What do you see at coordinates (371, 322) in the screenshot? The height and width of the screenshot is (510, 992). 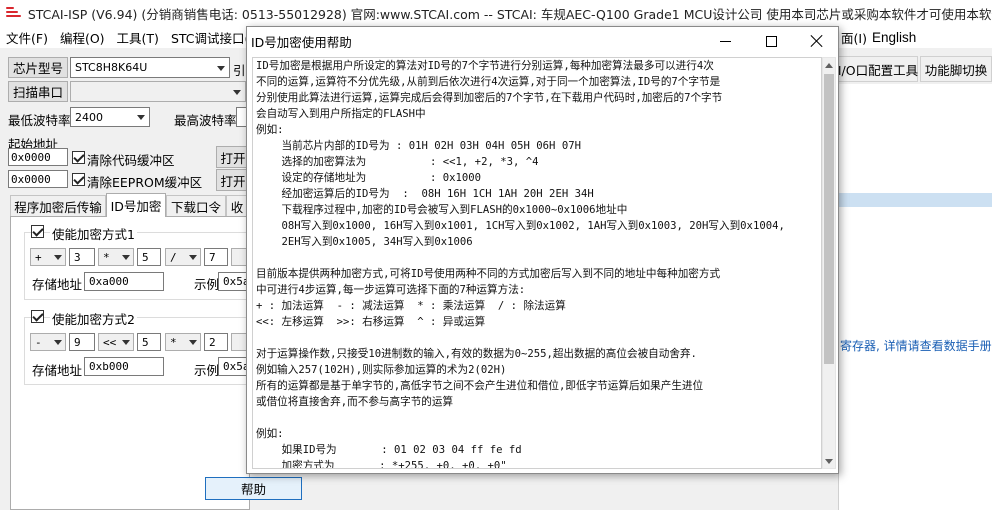 I see `help-line: <<: 左移运算 >>: 右移运算 ^ : 异或运算` at bounding box center [371, 322].